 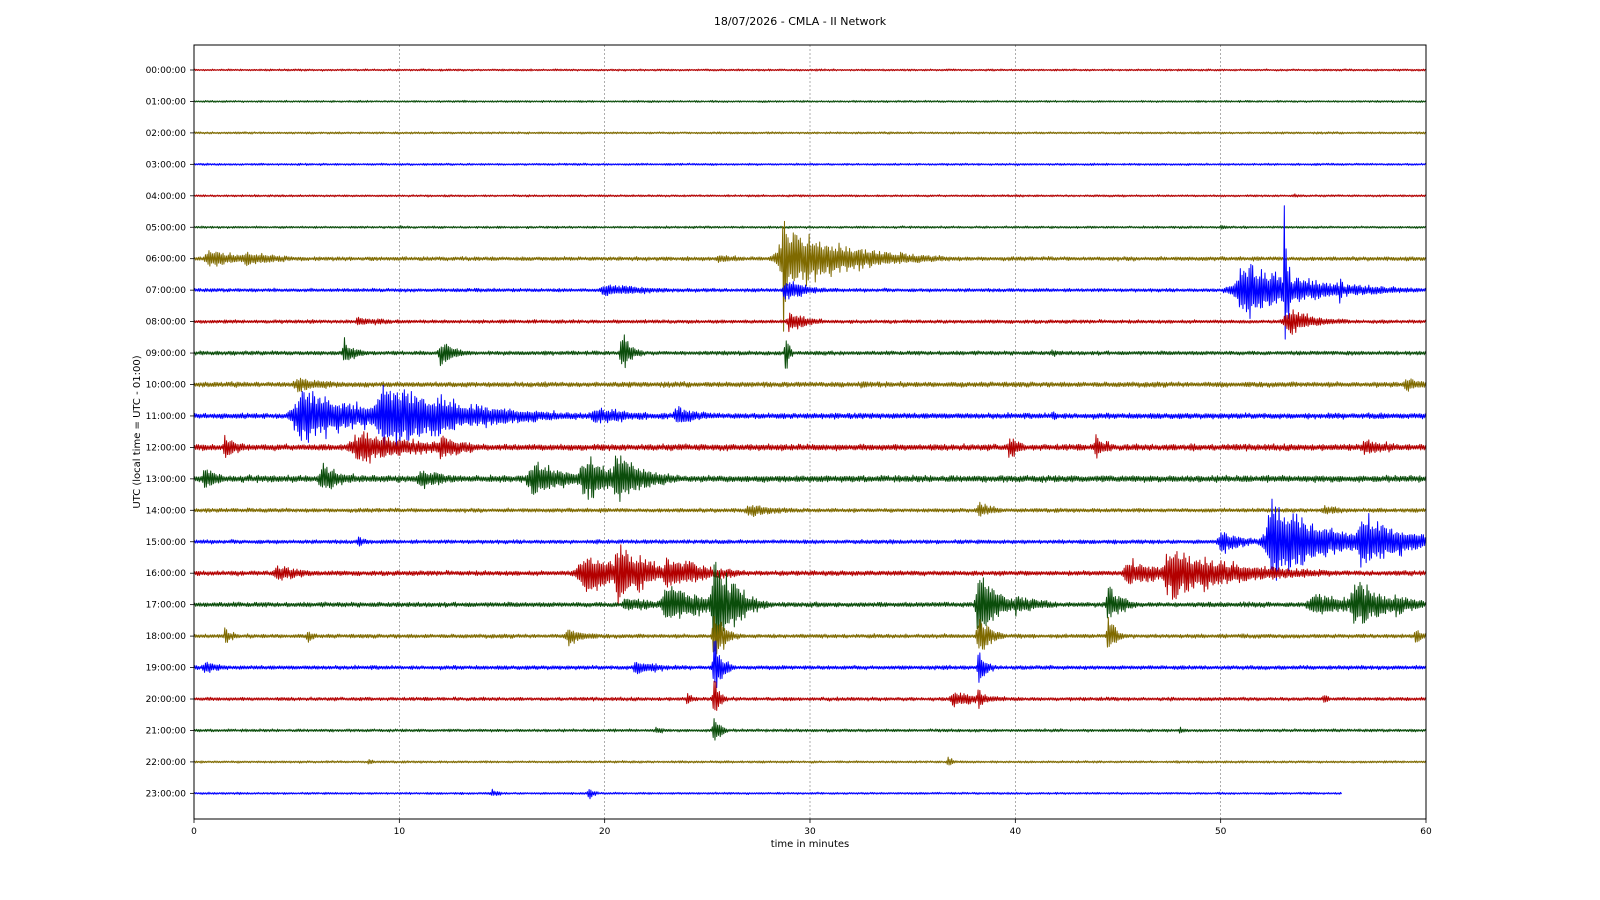 What do you see at coordinates (1016, 832) in the screenshot?
I see `x-tick-label: 40` at bounding box center [1016, 832].